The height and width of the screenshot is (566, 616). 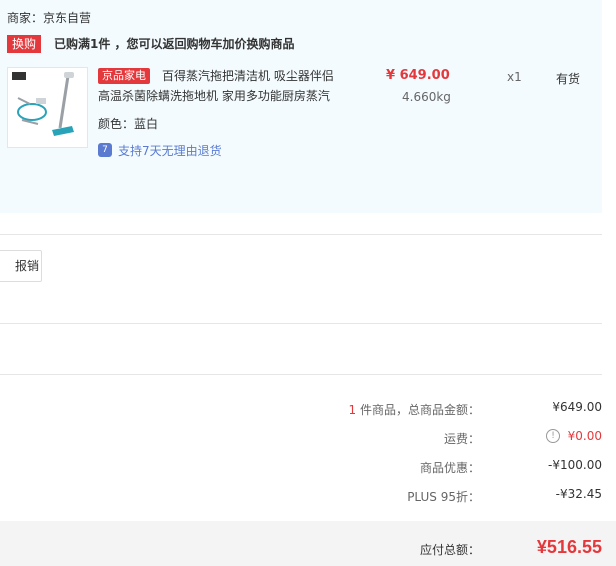 I want to click on promo-tag: 换购, so click(x=24, y=44).